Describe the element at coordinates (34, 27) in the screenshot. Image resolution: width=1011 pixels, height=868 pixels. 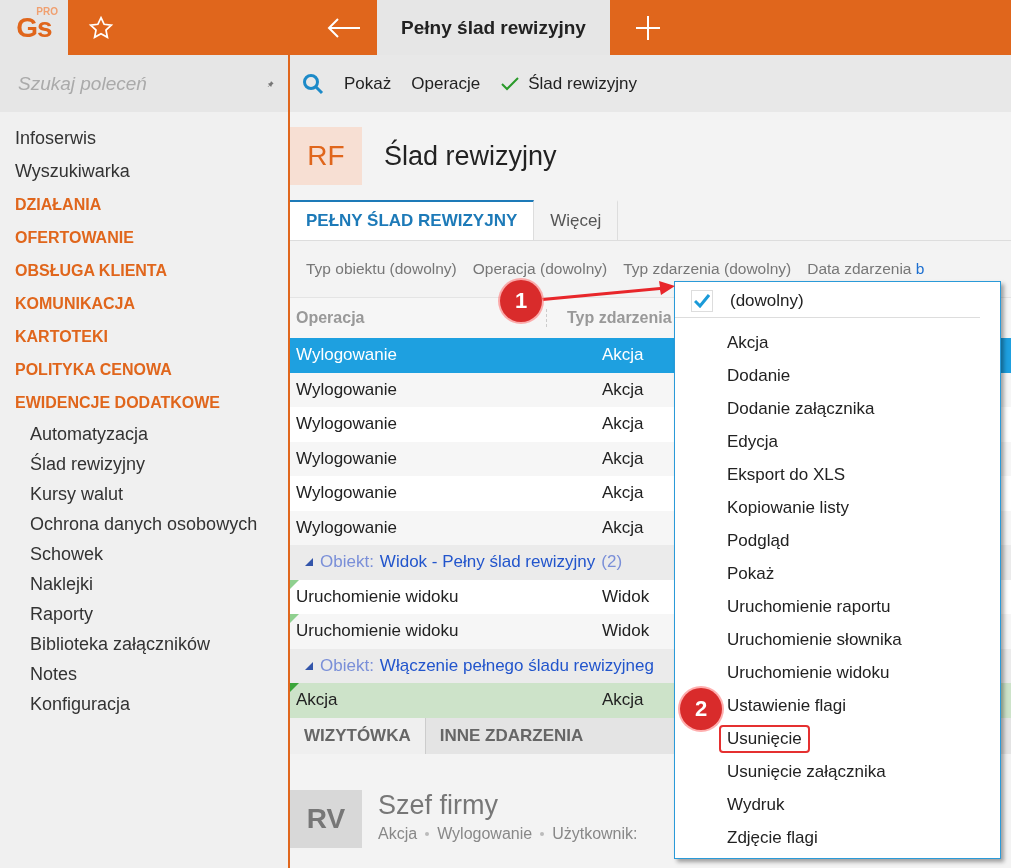
I see `app-logo: GsPRO` at that location.